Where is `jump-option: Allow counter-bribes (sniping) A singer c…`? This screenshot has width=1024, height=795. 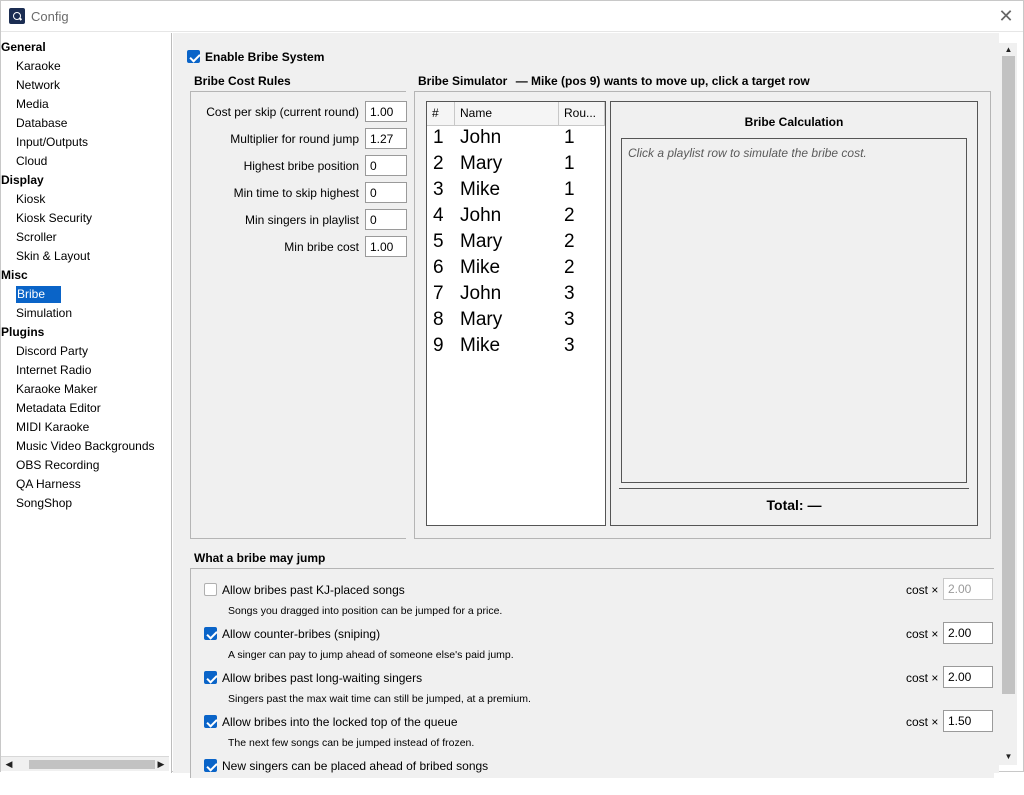
jump-option: Allow counter-bribes (sniping) A singer c… is located at coordinates (600, 642).